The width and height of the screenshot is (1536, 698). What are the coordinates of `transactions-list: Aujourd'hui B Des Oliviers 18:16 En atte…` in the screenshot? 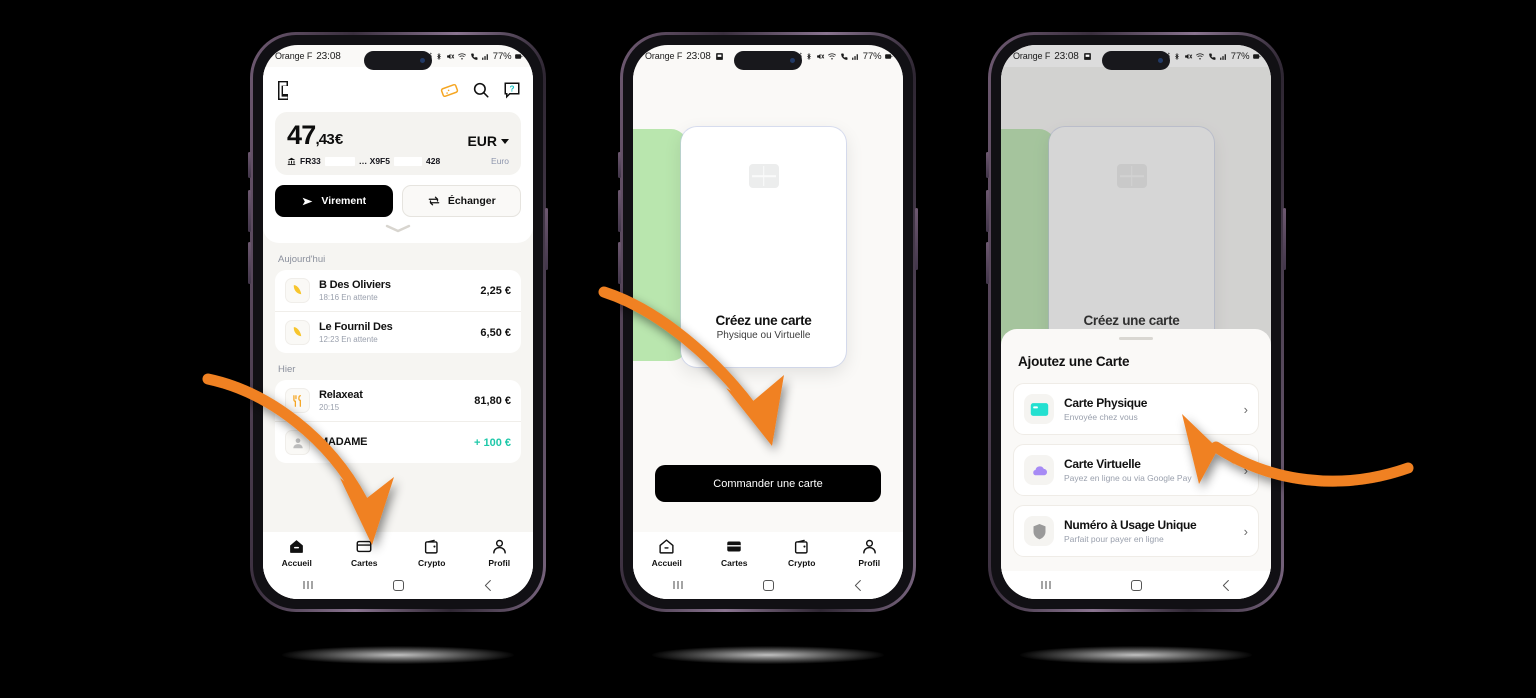 It's located at (398, 387).